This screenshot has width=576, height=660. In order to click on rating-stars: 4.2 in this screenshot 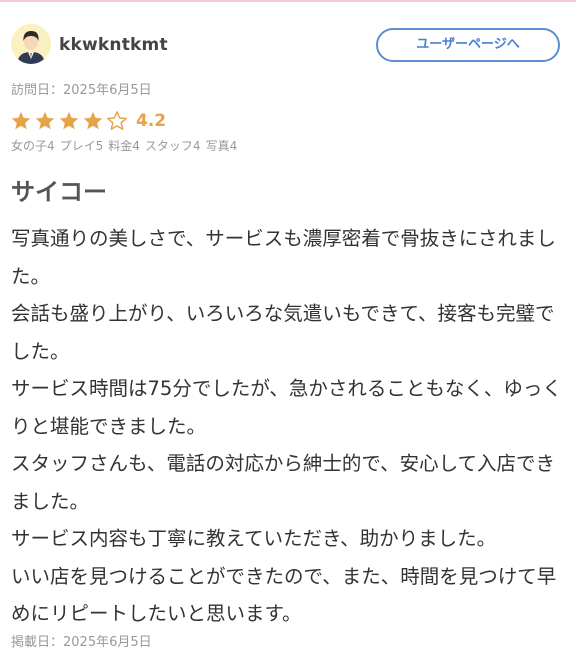, I will do `click(88, 121)`.